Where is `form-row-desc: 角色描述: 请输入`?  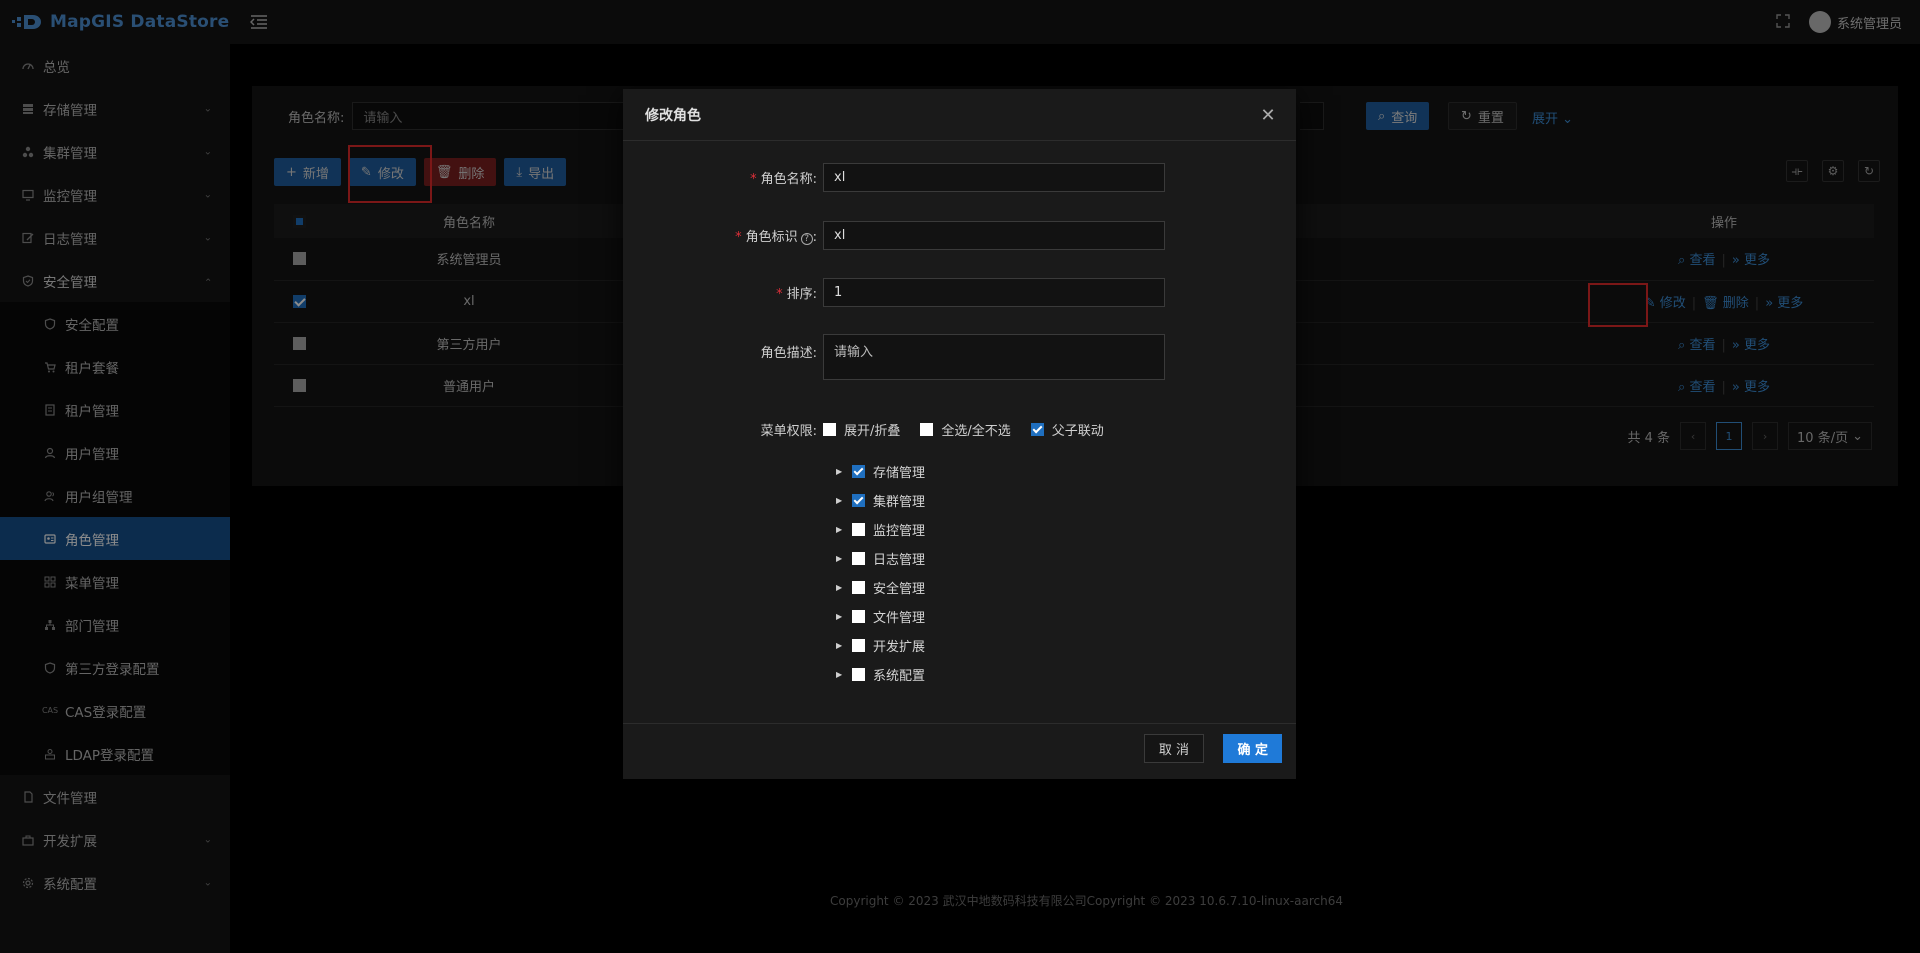
form-row-desc: 角色描述: 请输入 is located at coordinates (959, 357).